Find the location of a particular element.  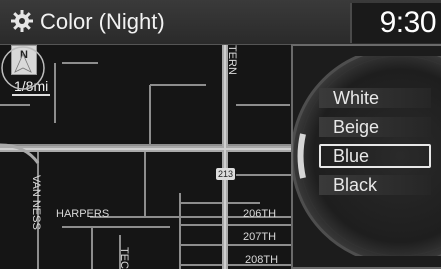

clock-panel: 9:30 is located at coordinates (395, 23).